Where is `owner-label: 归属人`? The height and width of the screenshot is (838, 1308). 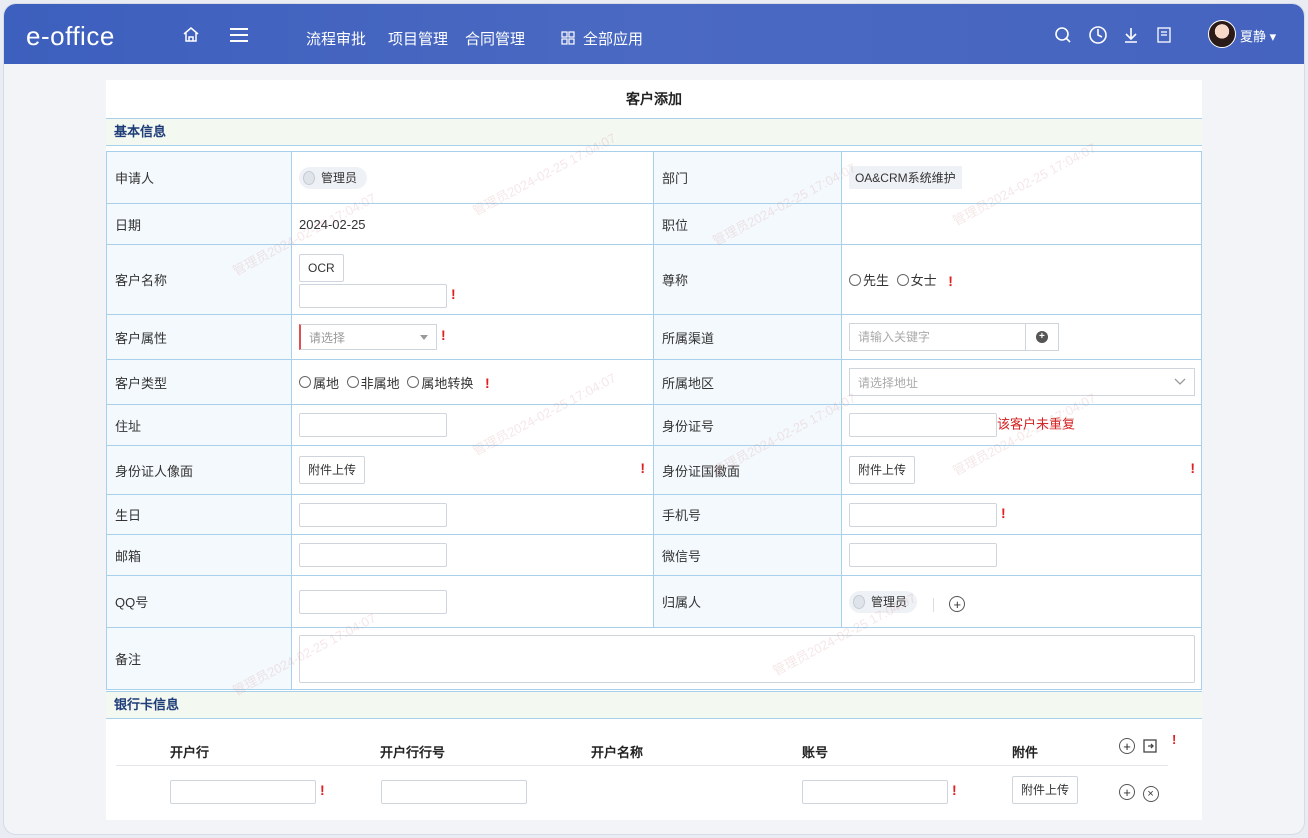
owner-label: 归属人 is located at coordinates (747, 601).